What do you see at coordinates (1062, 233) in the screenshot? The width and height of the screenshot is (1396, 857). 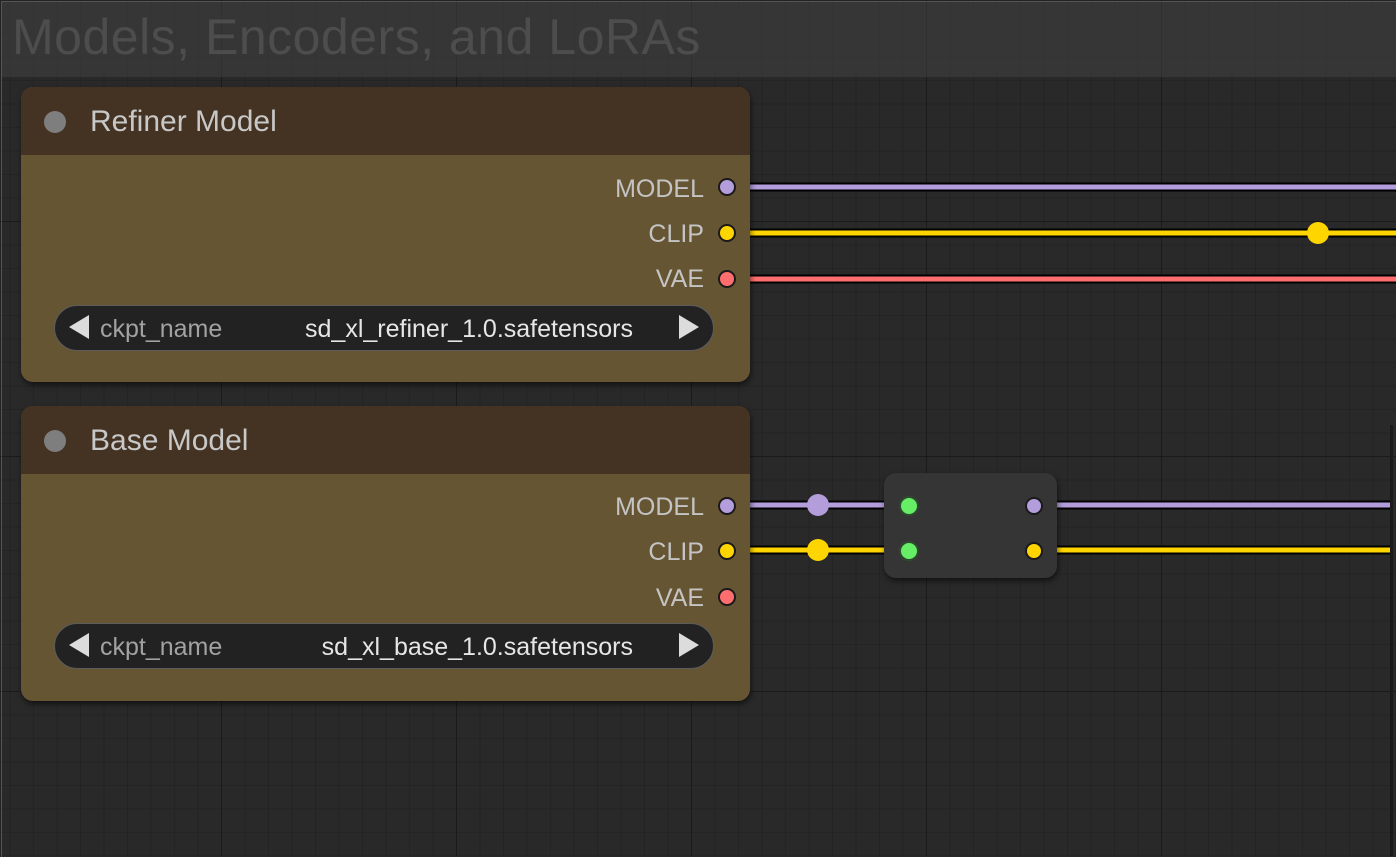 I see `wire-refiner-clip` at bounding box center [1062, 233].